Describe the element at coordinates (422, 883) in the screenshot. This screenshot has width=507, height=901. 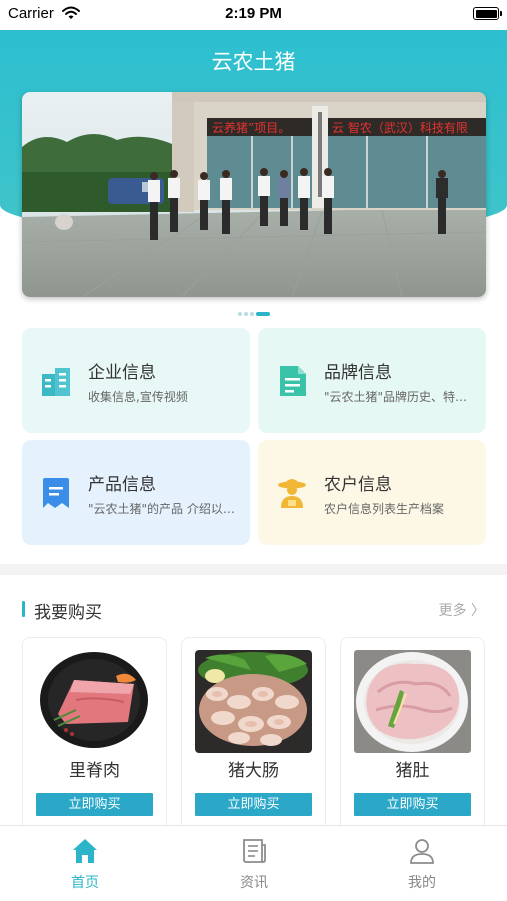
I see `tab-label: 我的` at that location.